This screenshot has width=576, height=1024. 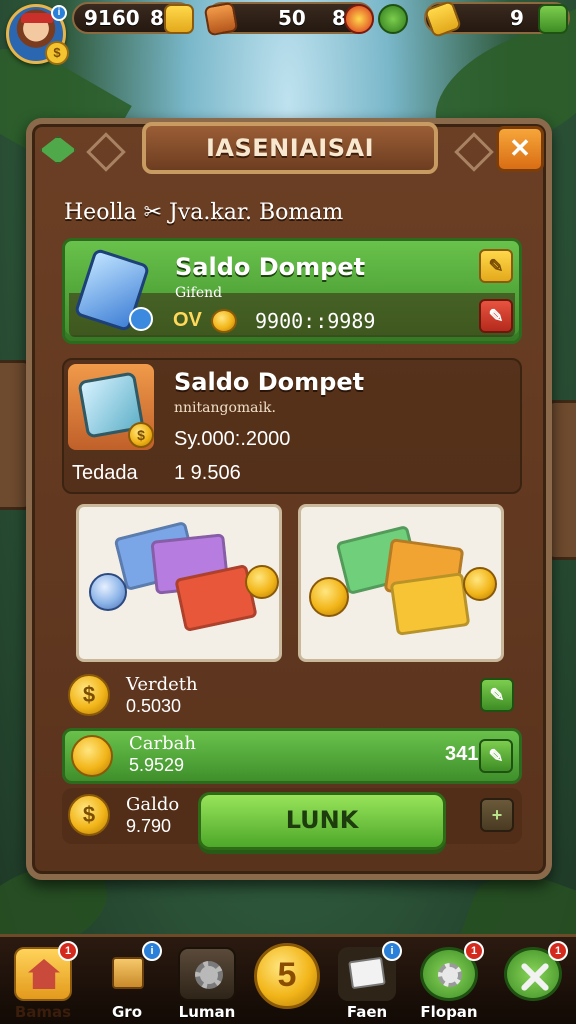 What do you see at coordinates (152, 951) in the screenshot?
I see `nav-gro-badge: i` at bounding box center [152, 951].